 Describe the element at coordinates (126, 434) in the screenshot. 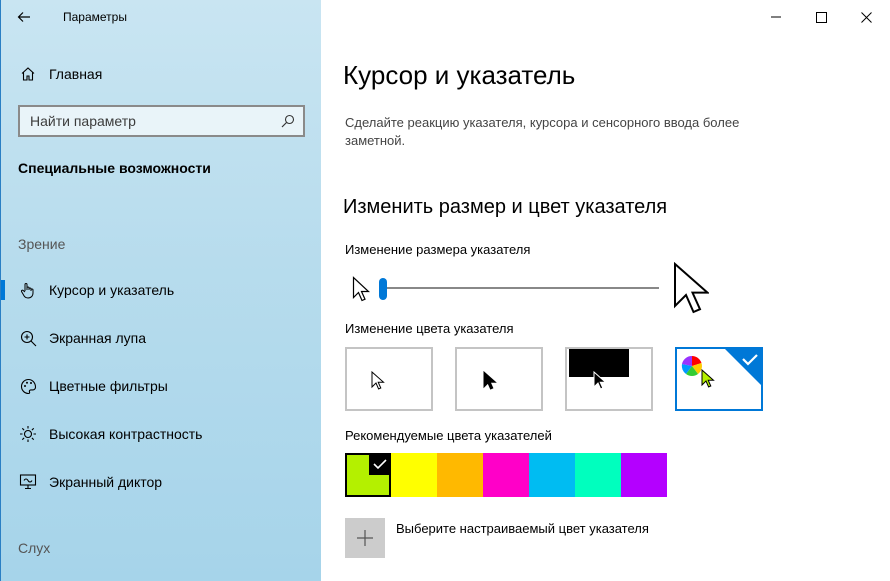

I see `sidebar-item-label: Высокая контрастность` at that location.